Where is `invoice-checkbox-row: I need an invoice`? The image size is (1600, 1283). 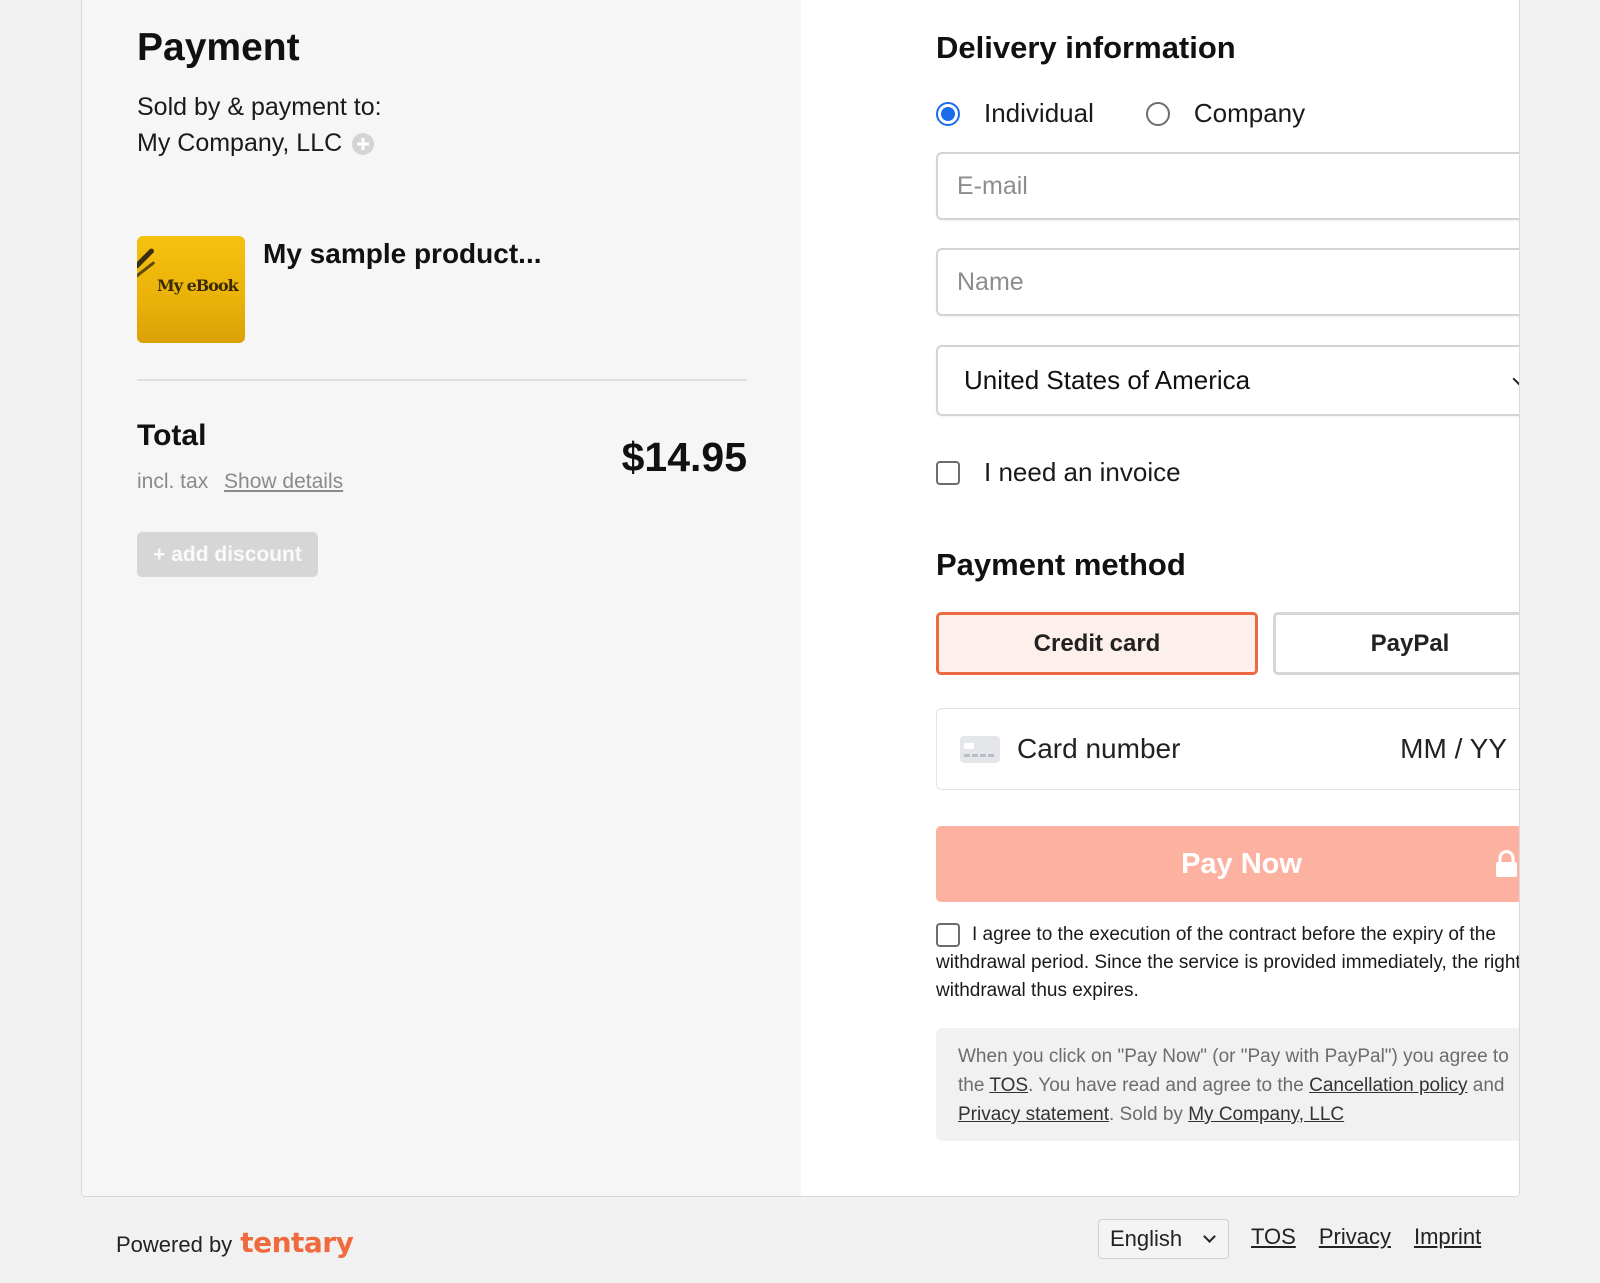
invoice-checkbox-row: I need an invoice is located at coordinates (1058, 472).